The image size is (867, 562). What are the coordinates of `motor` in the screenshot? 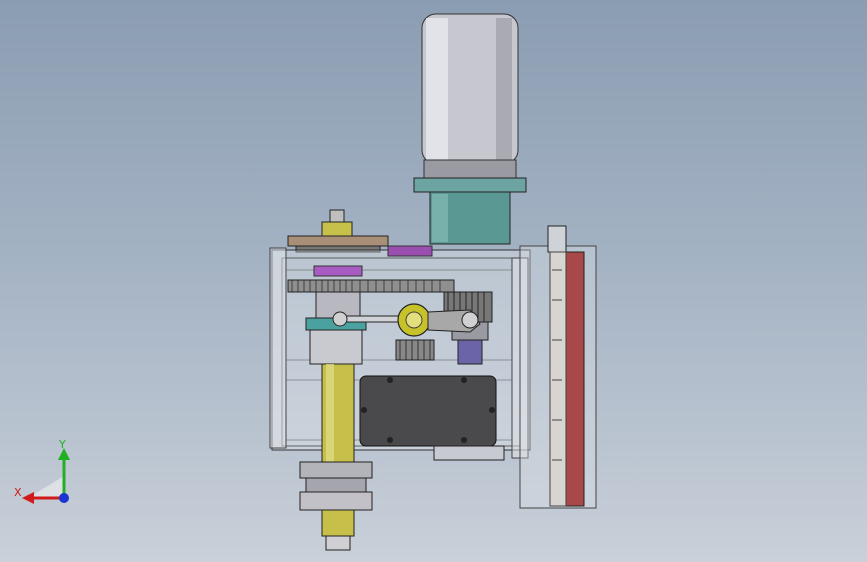 It's located at (470, 96).